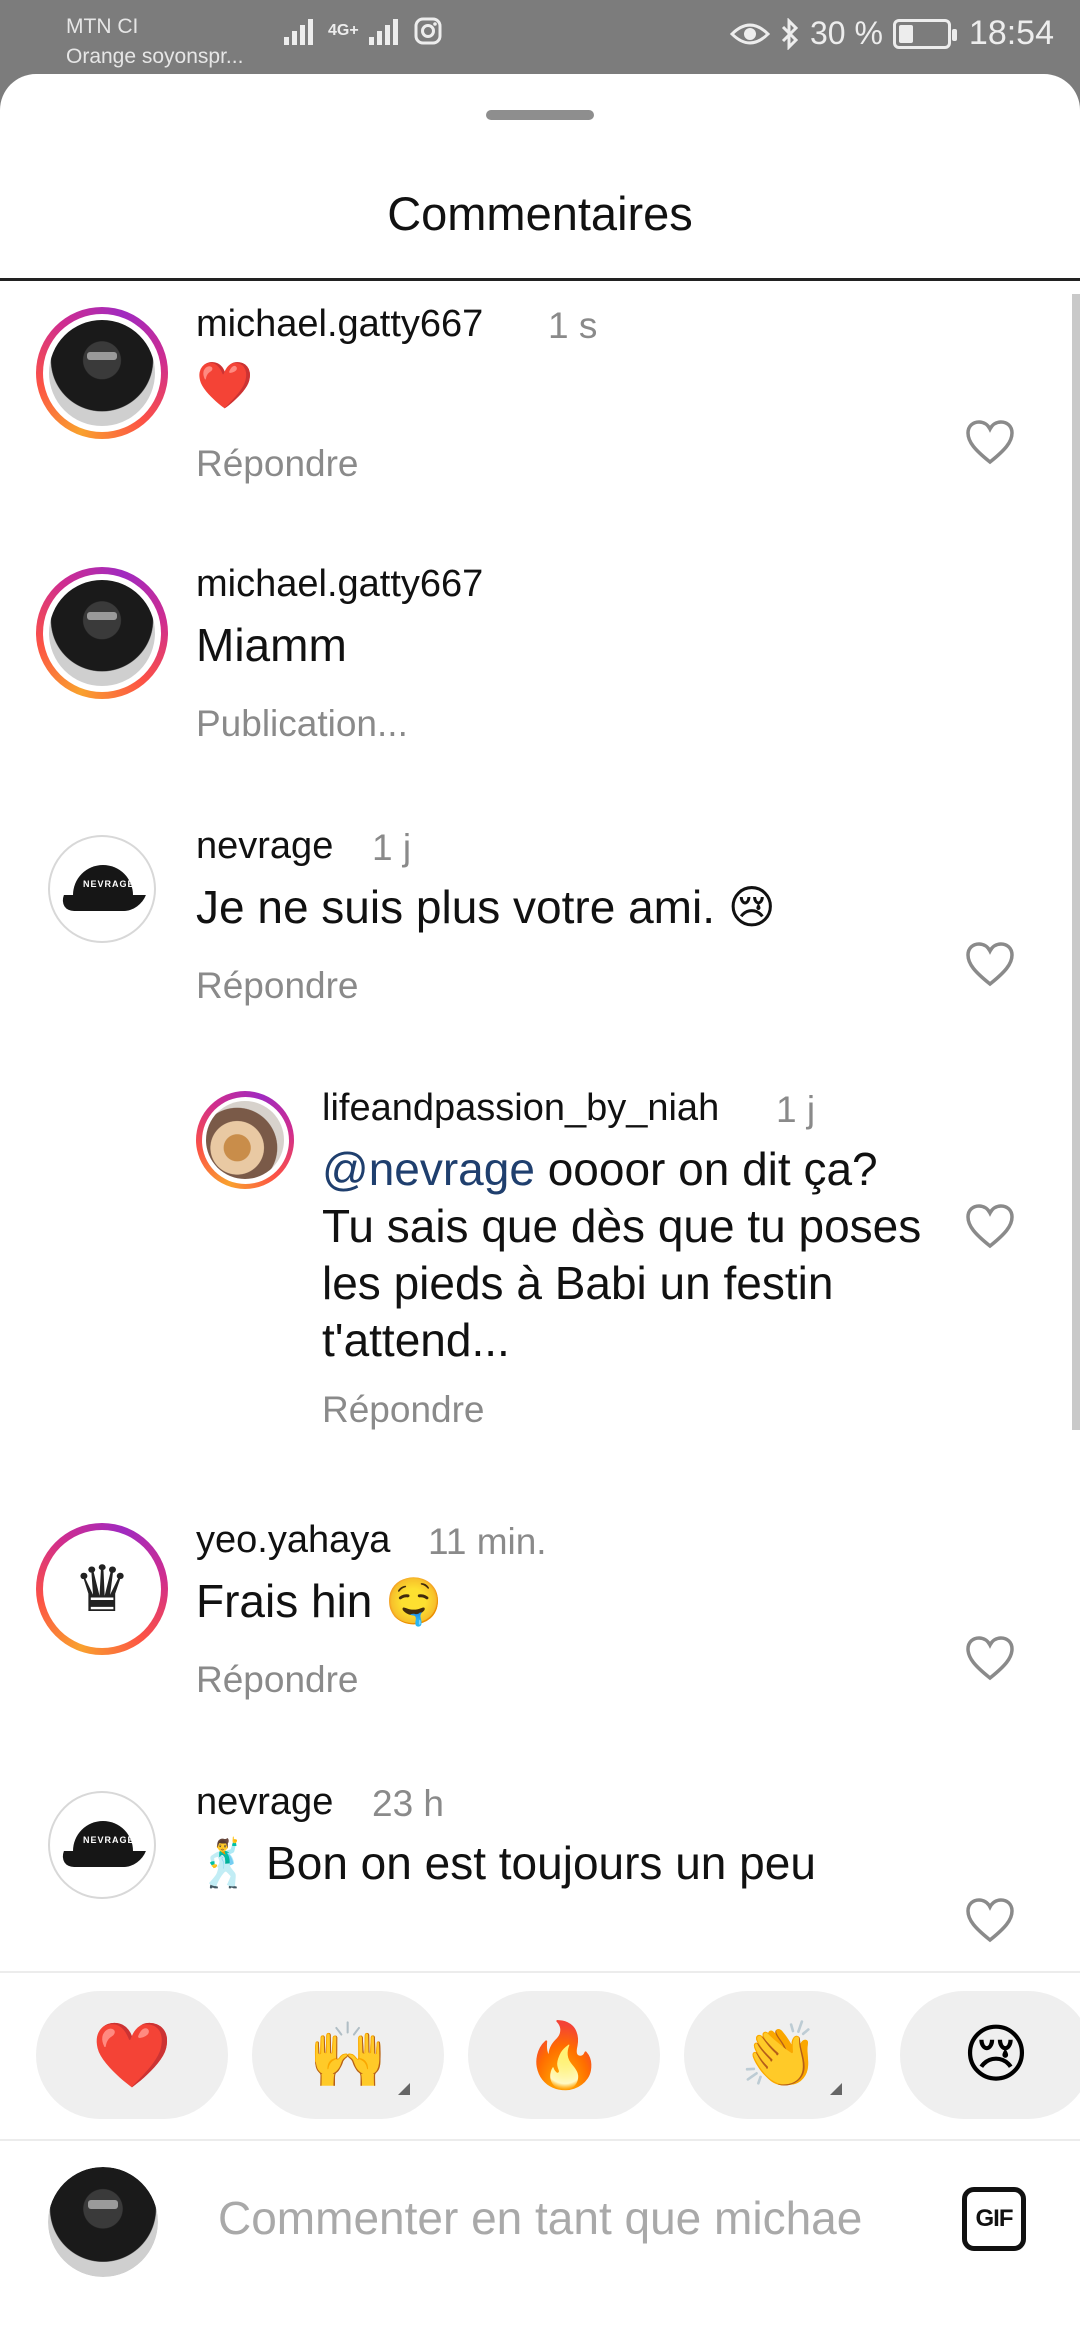  Describe the element at coordinates (271, 645) in the screenshot. I see `comment-text: Miamm` at that location.